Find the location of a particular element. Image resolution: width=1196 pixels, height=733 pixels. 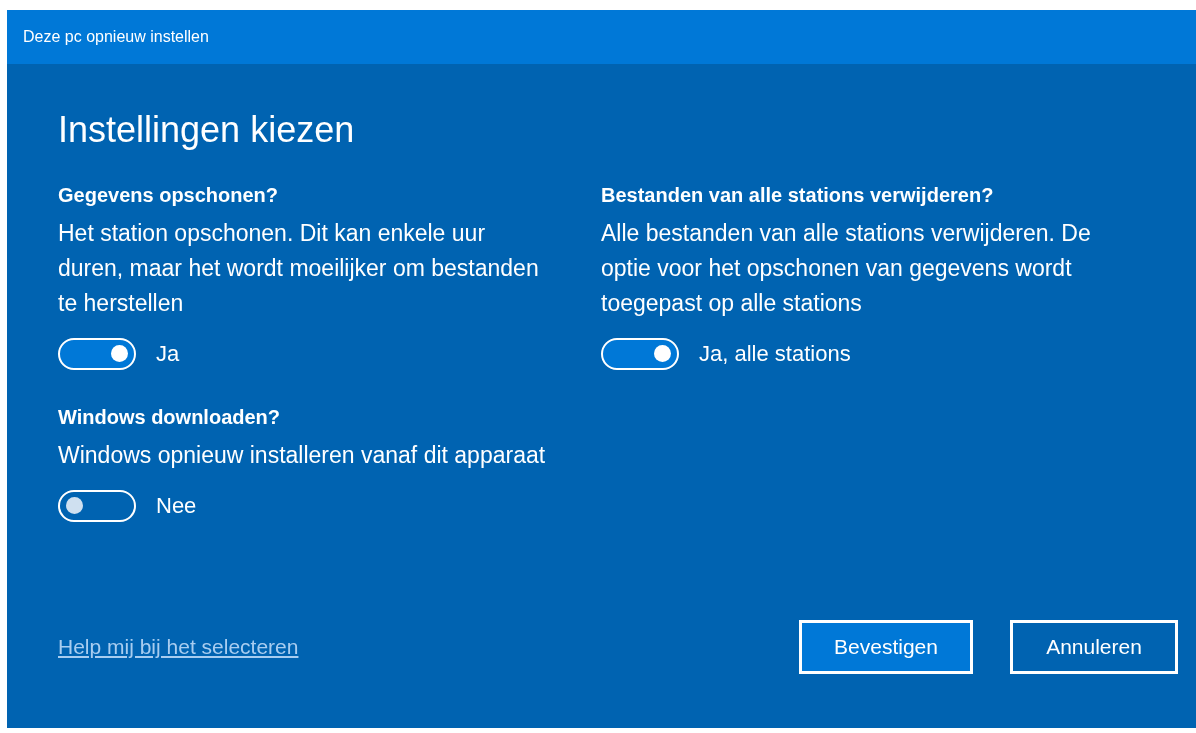

dialog-heading: Instellingen kiezen is located at coordinates (207, 130).